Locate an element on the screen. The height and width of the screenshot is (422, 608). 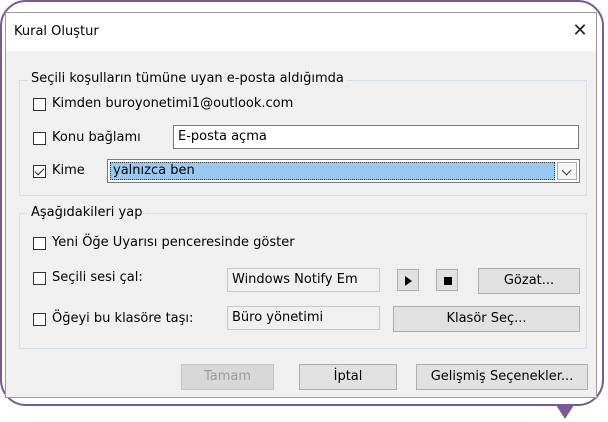
from-checkbox is located at coordinates (39, 104).